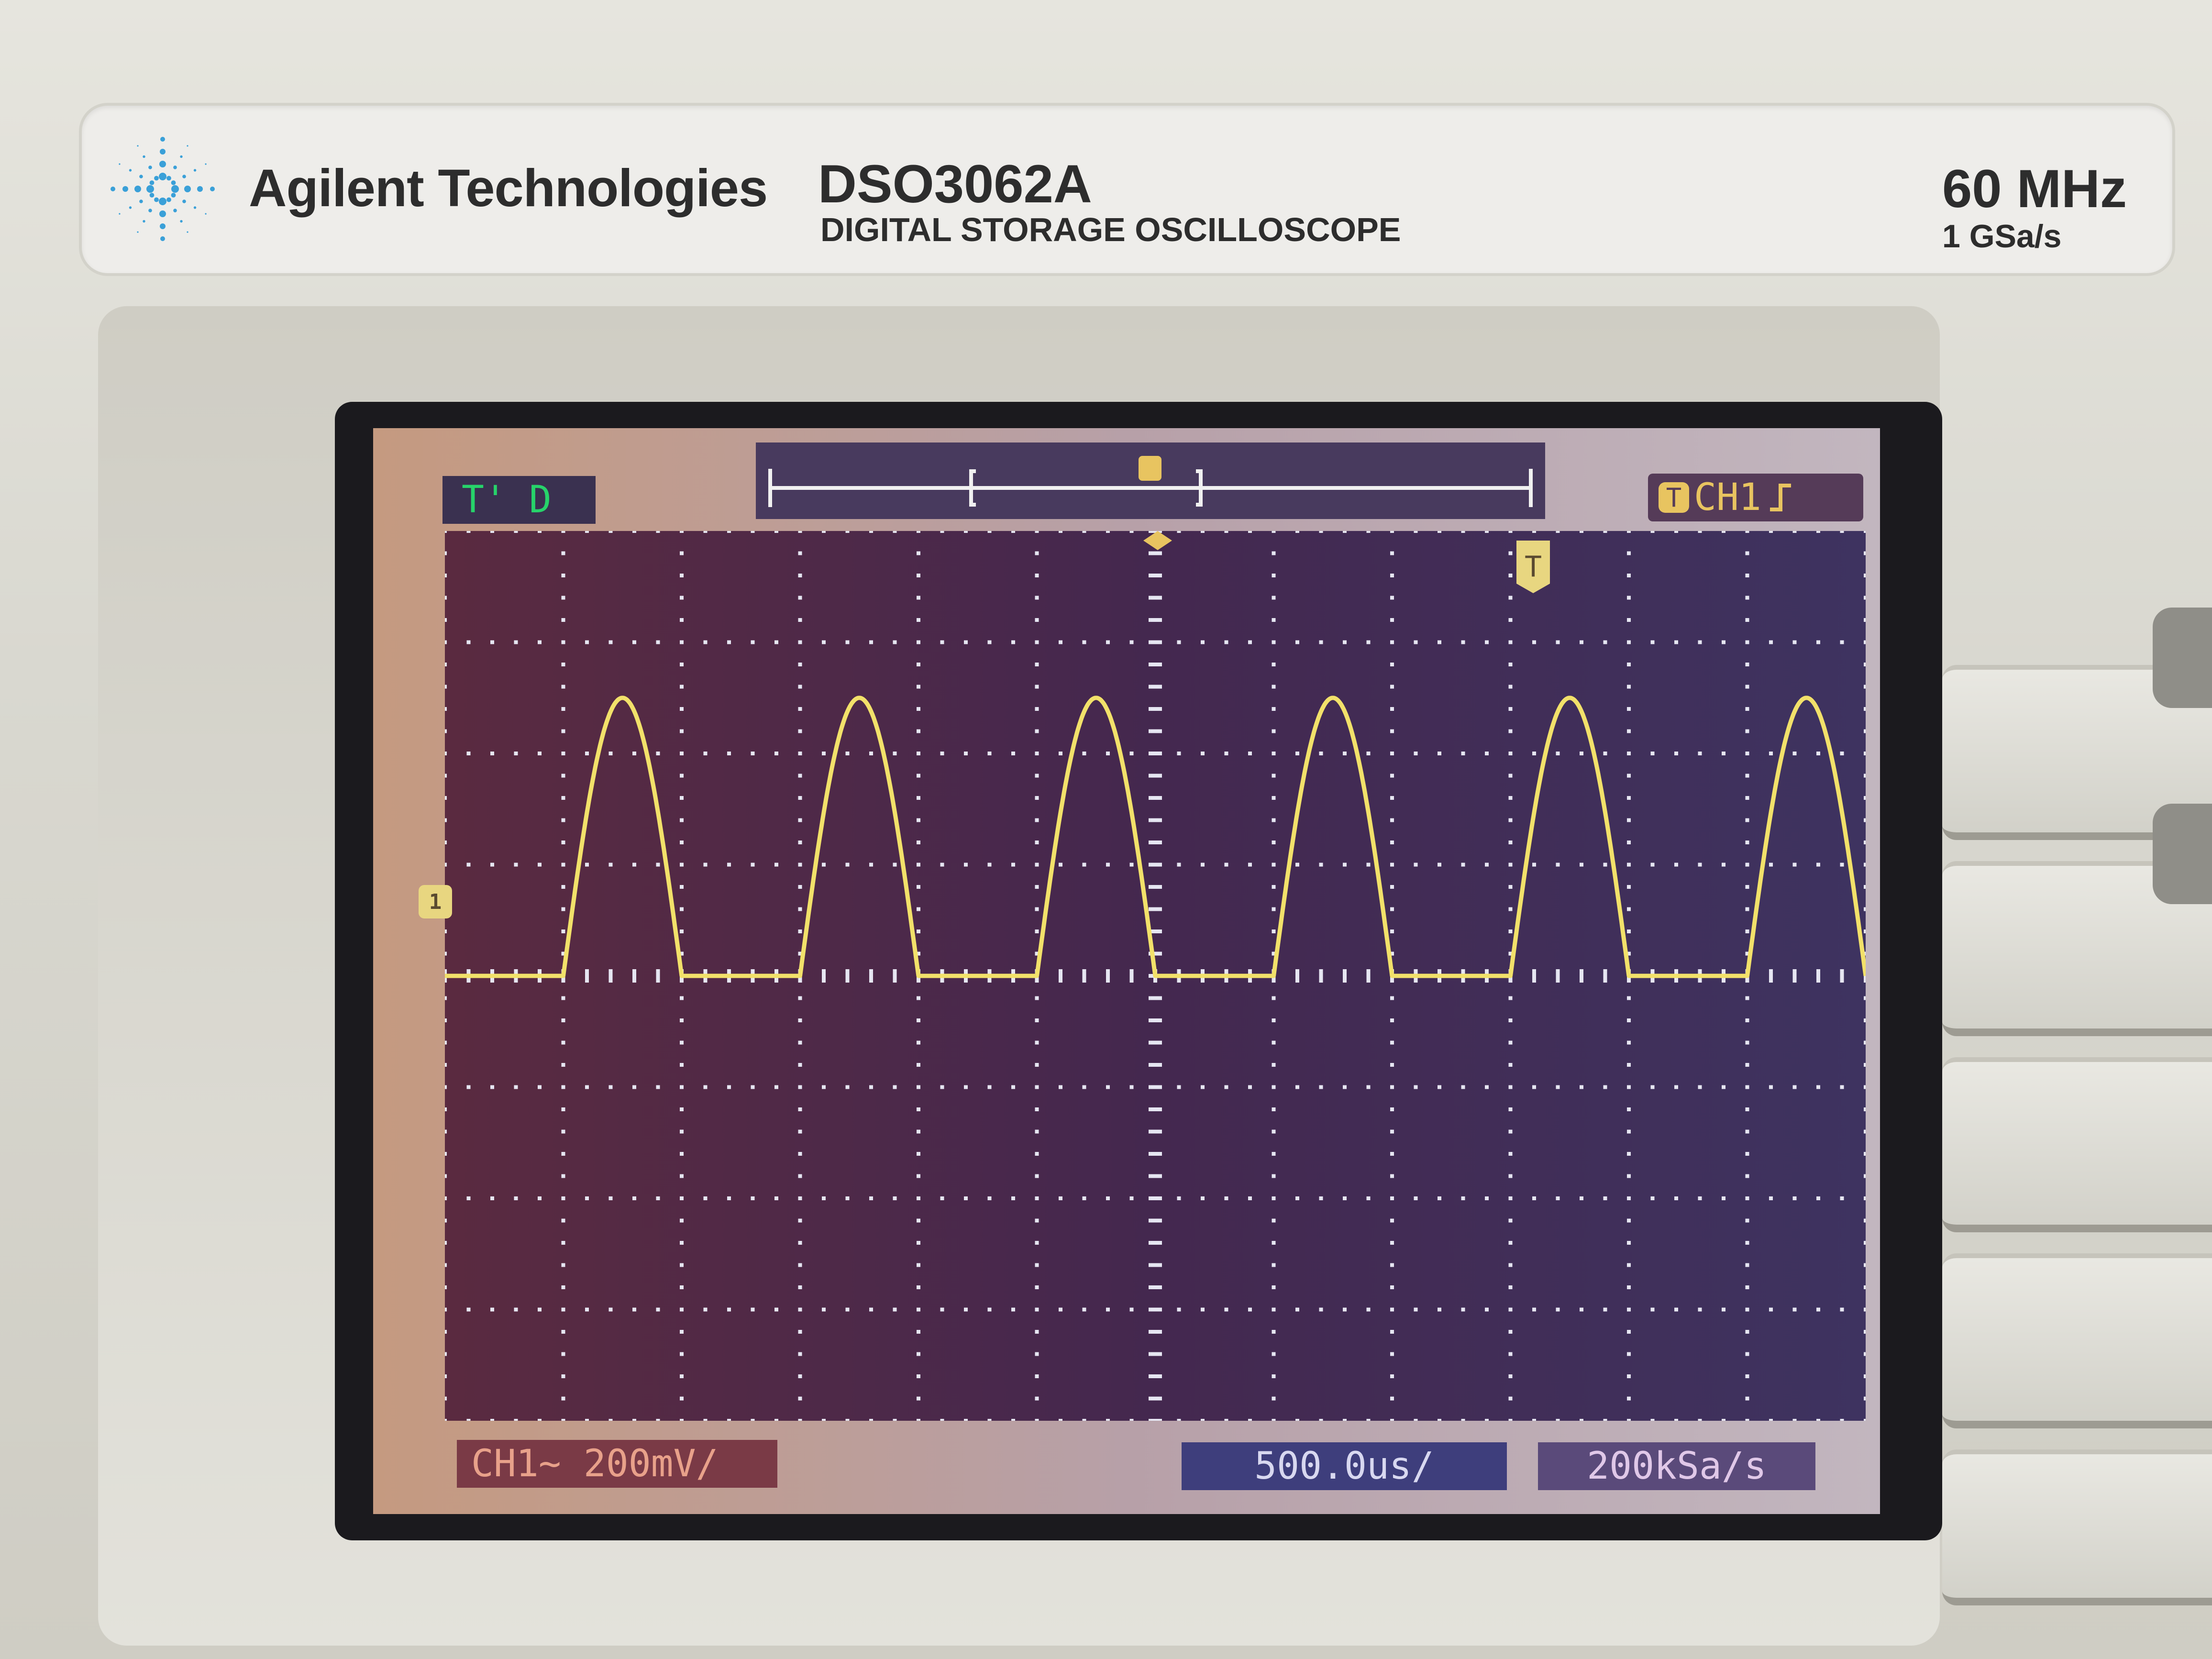  What do you see at coordinates (519, 500) in the screenshot?
I see `trigger-status: T' D` at bounding box center [519, 500].